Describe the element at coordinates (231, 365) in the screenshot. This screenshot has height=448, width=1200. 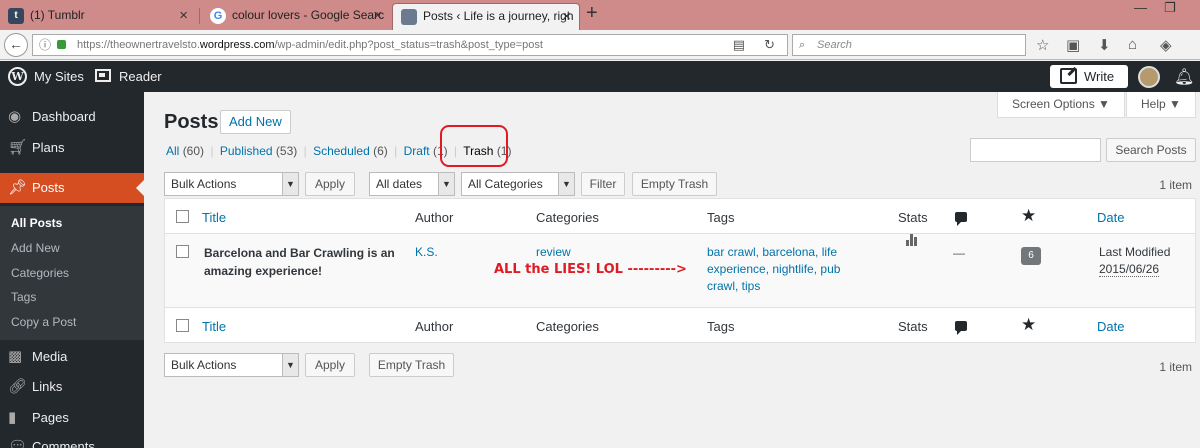
I see `bulk-actions-select-bottom: Bulk Actions ▼` at that location.